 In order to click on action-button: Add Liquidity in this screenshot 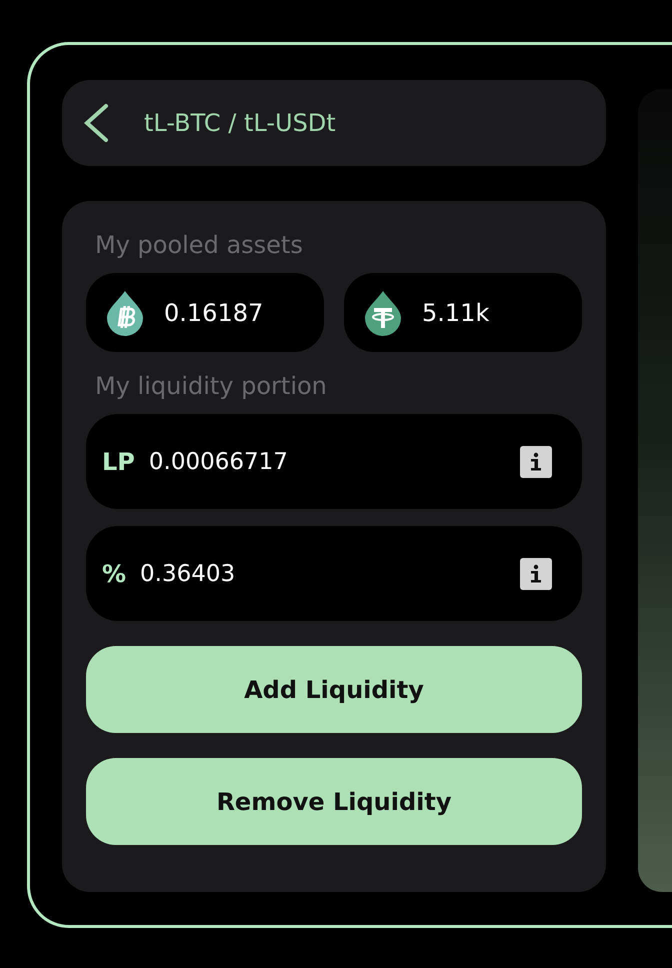, I will do `click(334, 689)`.